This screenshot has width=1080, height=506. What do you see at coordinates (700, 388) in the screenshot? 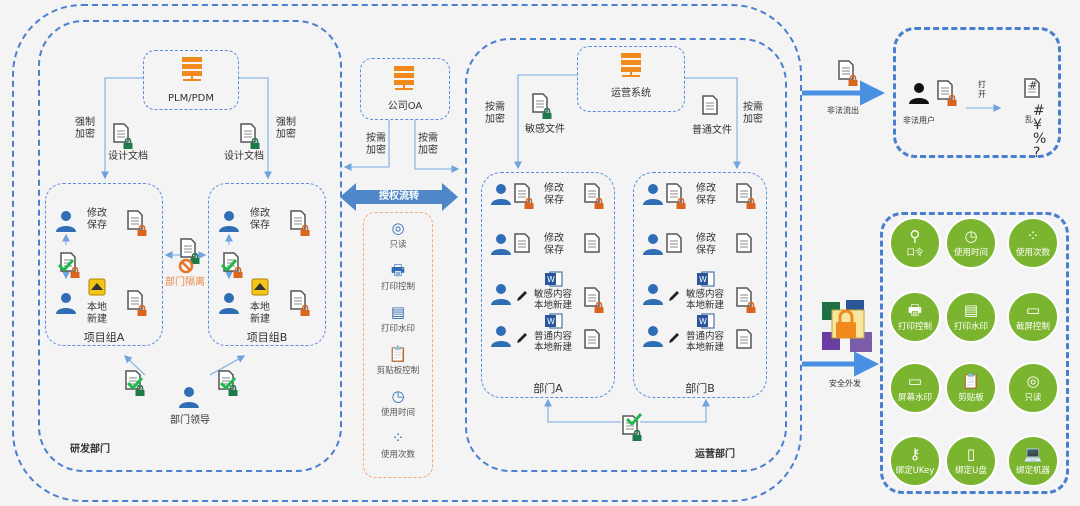
I see `dept-b-label: 部门B` at bounding box center [700, 388].